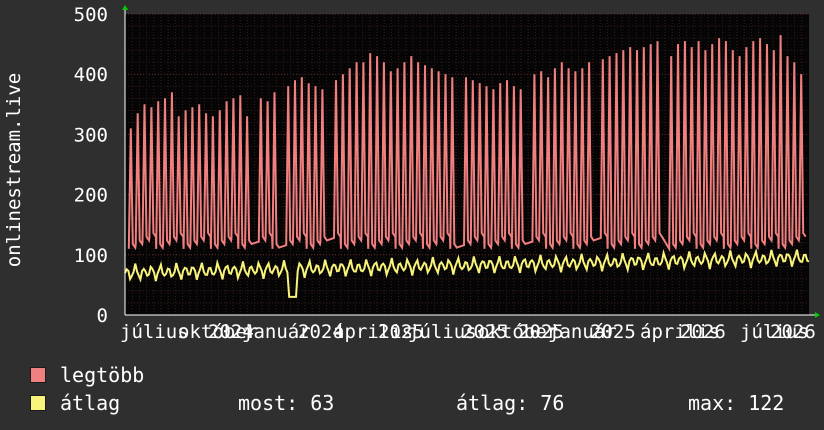 Image resolution: width=824 pixels, height=430 pixels. What do you see at coordinates (102, 316) in the screenshot?
I see `y-tick-label: 0` at bounding box center [102, 316].